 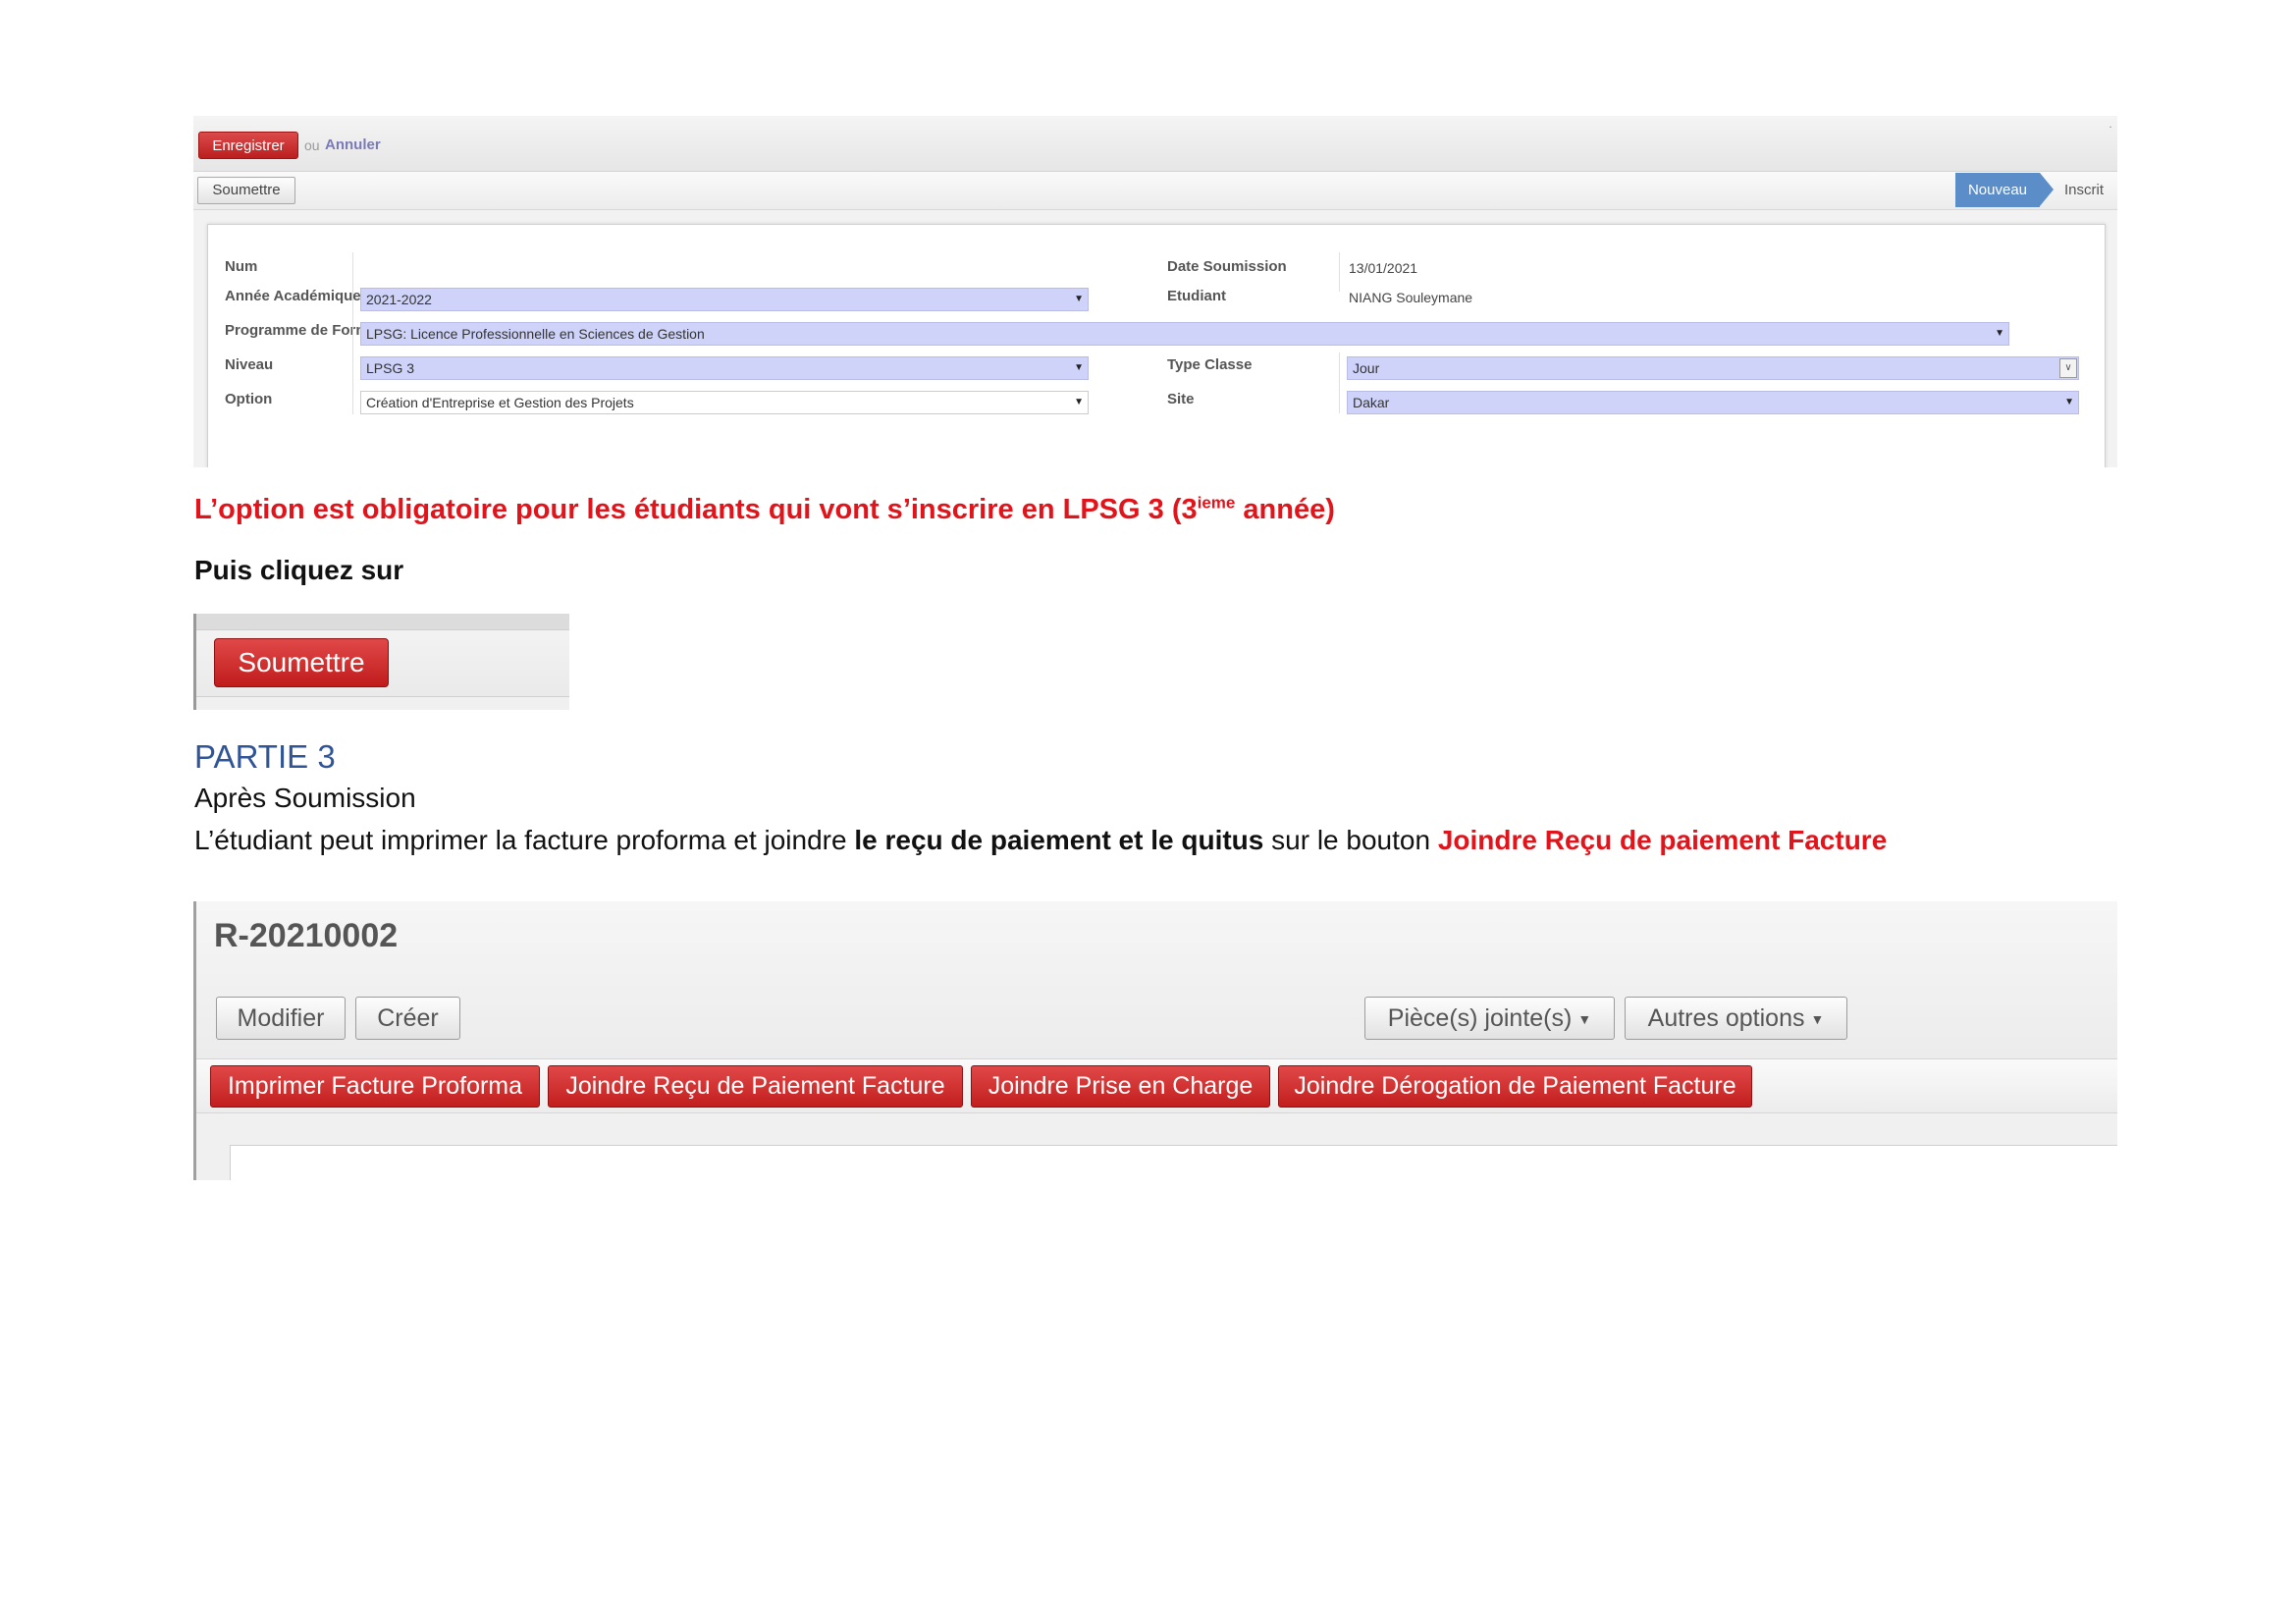 What do you see at coordinates (306, 935) in the screenshot?
I see `record-title: R-20210002` at bounding box center [306, 935].